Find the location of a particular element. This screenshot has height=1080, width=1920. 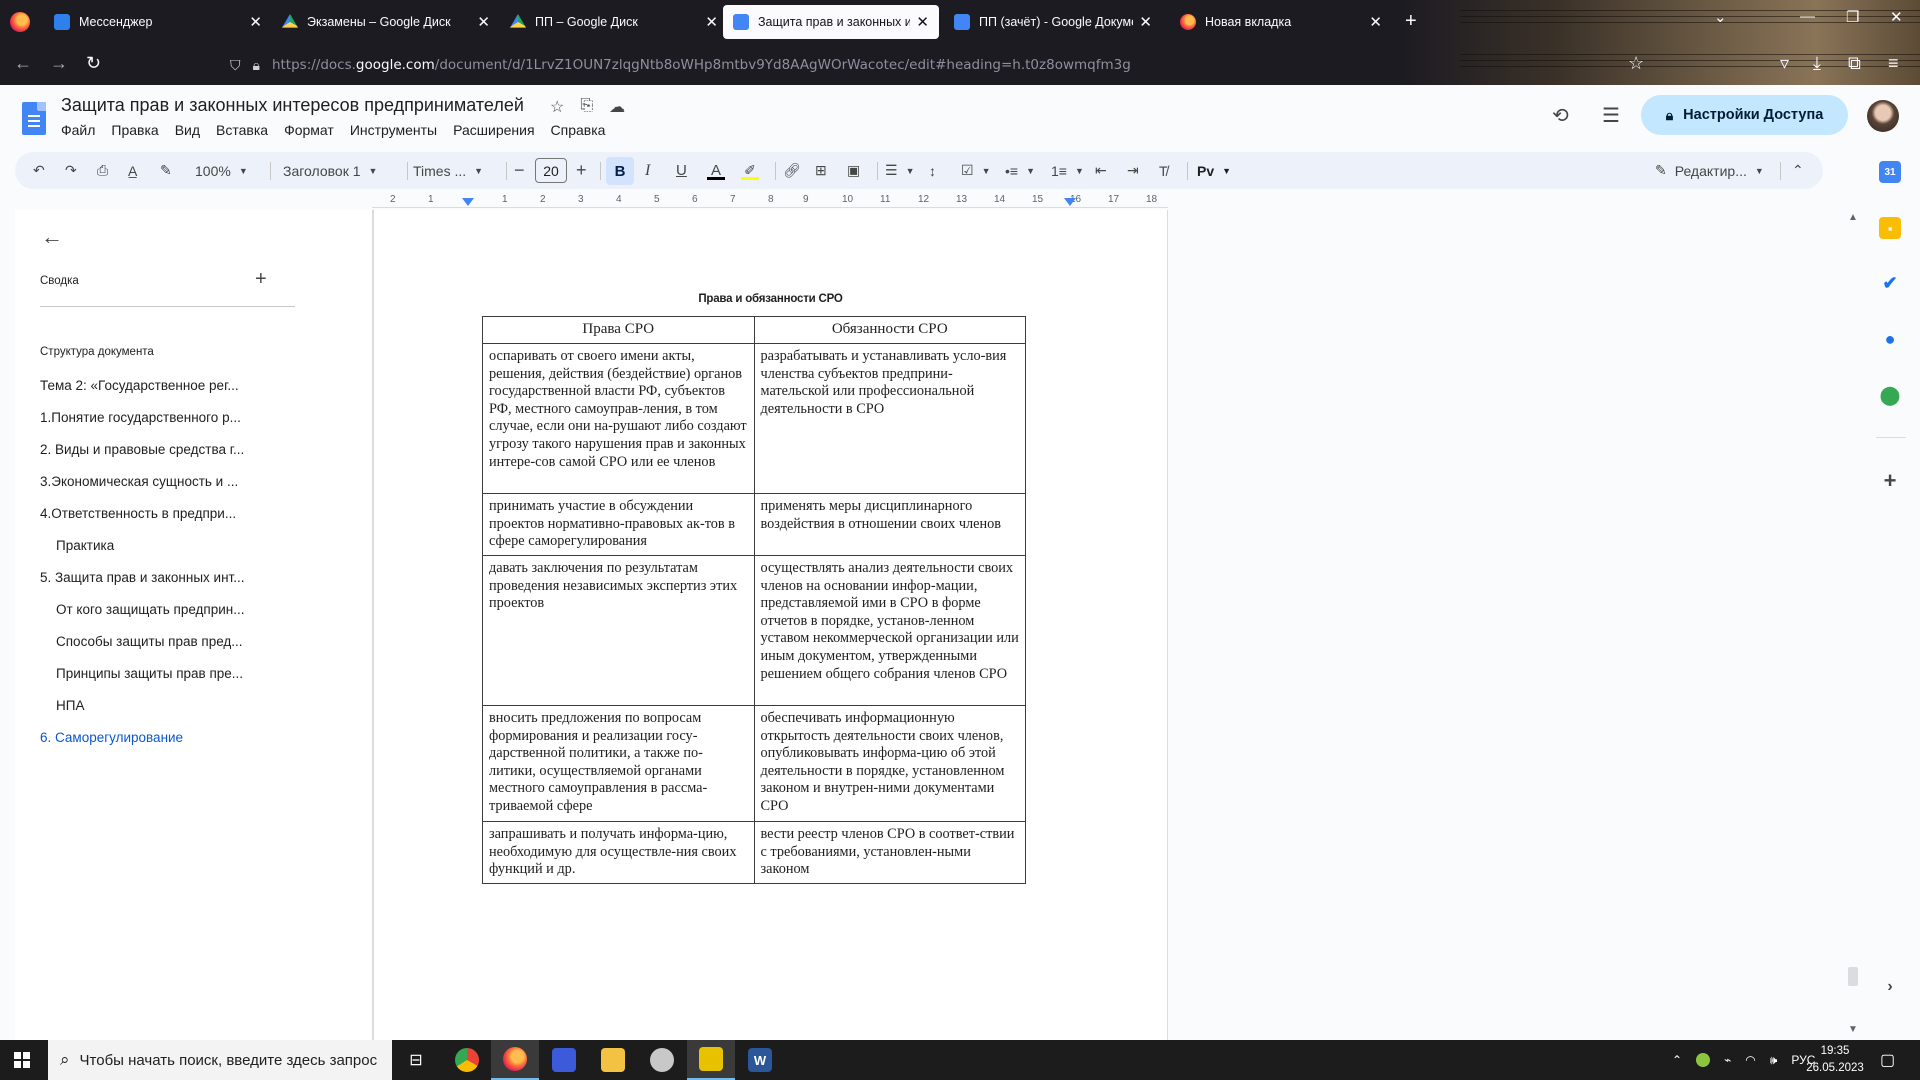

notifications-icon: ▢ is located at coordinates (1887, 1060).